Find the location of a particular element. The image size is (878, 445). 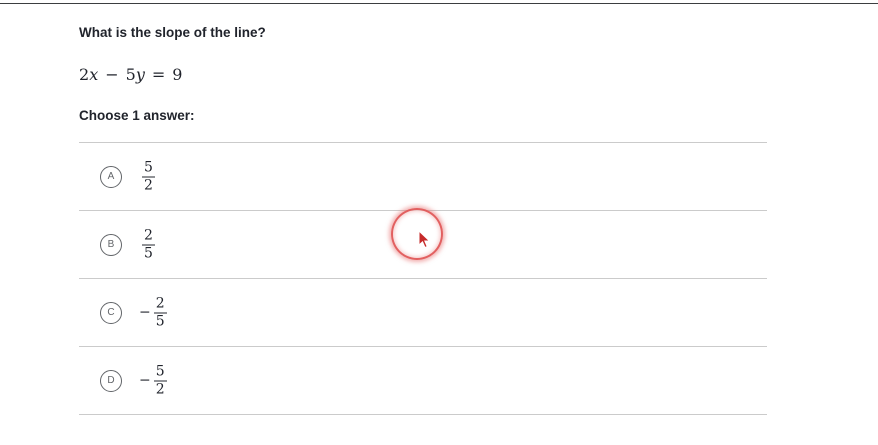

equation-equals: = is located at coordinates (158, 74).